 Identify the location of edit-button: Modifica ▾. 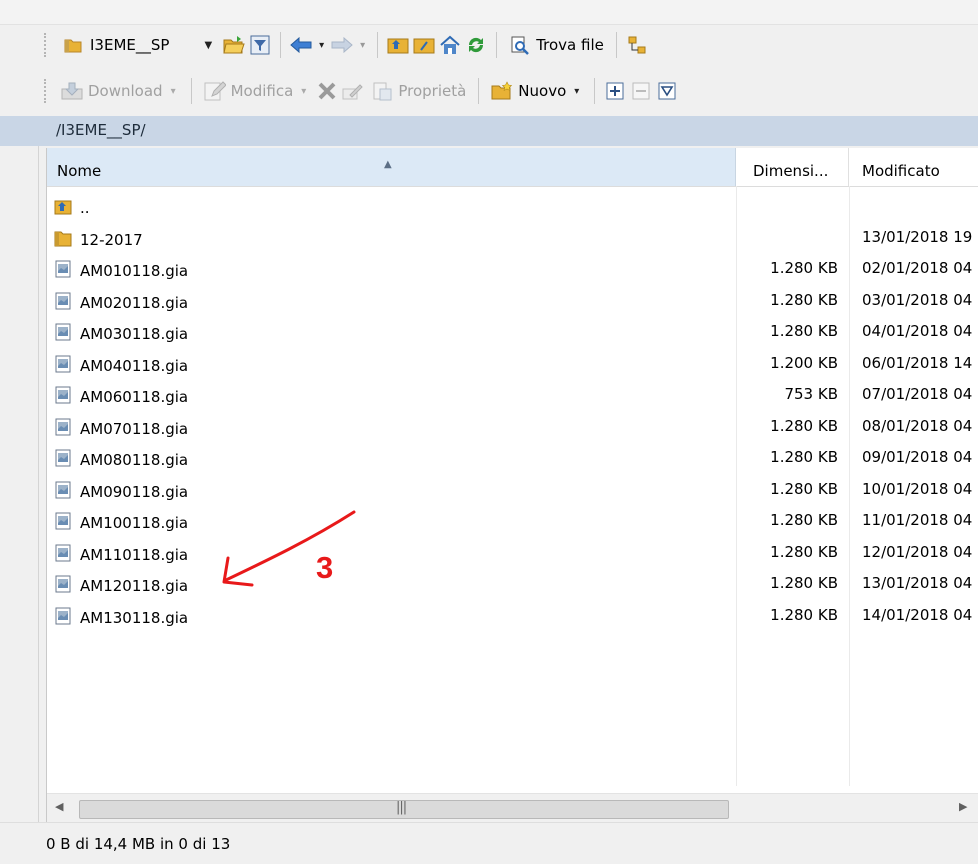
(257, 91).